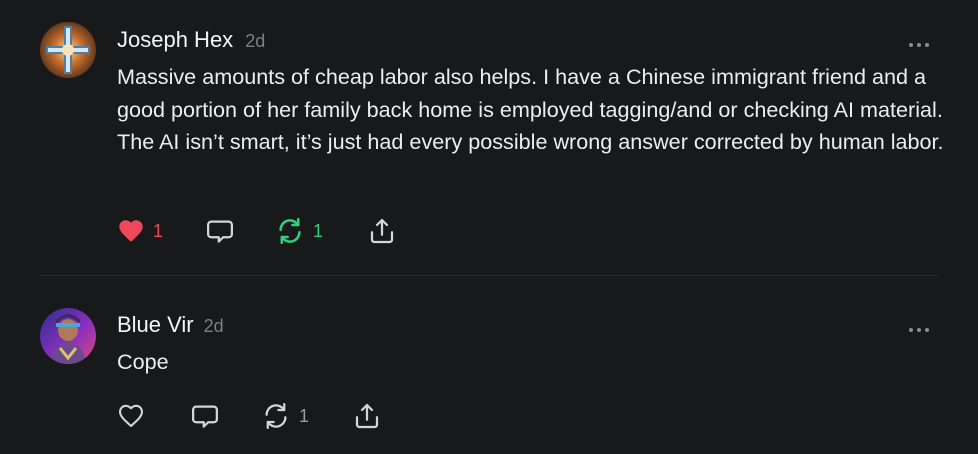  What do you see at coordinates (257, 416) in the screenshot?
I see `action-bar: 1` at bounding box center [257, 416].